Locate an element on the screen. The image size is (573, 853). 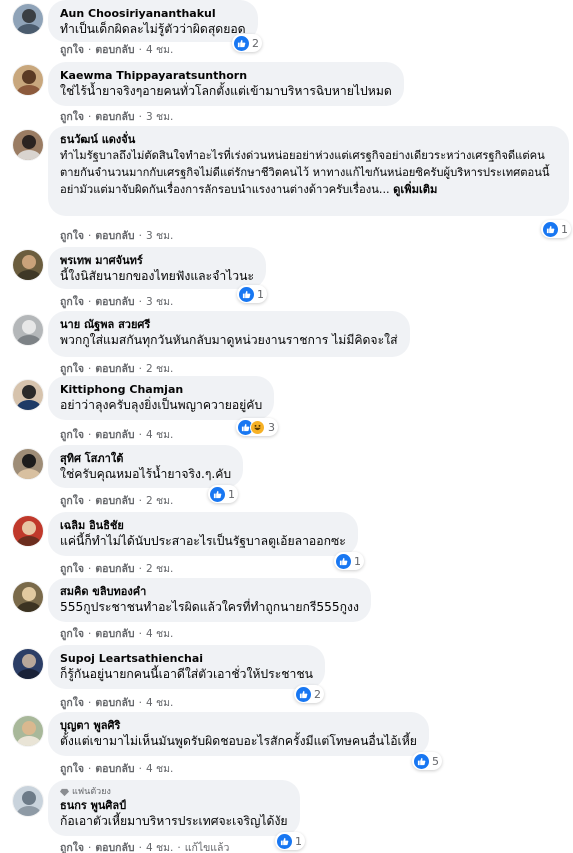
reaction-count: 2 is located at coordinates (255, 43).